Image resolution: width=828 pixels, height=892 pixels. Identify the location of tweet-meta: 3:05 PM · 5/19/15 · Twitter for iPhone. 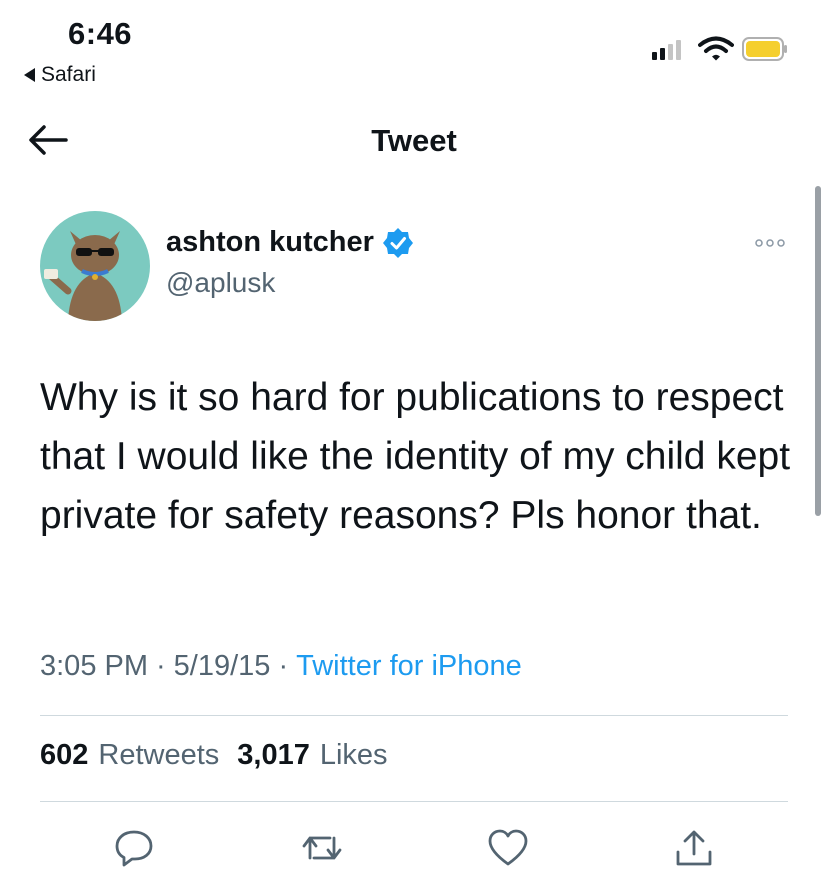
(281, 666).